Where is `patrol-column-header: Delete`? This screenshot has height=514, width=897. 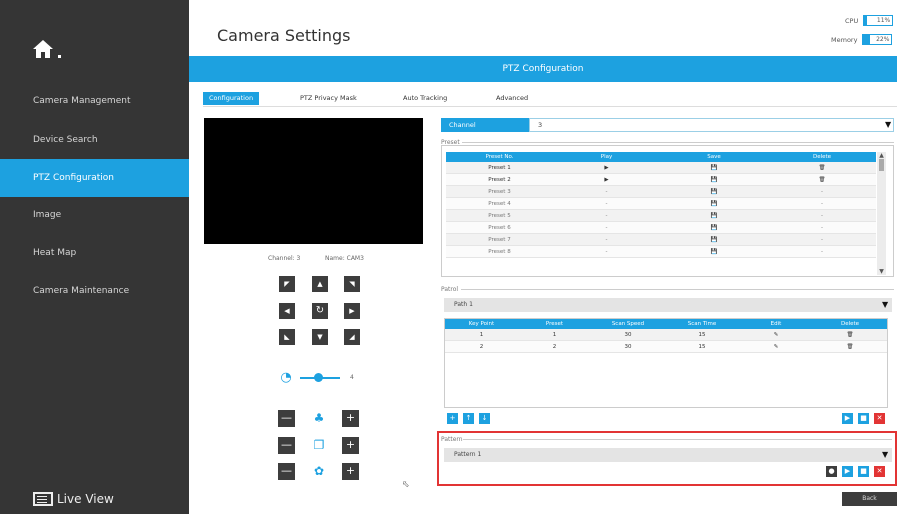
patrol-column-header: Delete is located at coordinates (850, 324).